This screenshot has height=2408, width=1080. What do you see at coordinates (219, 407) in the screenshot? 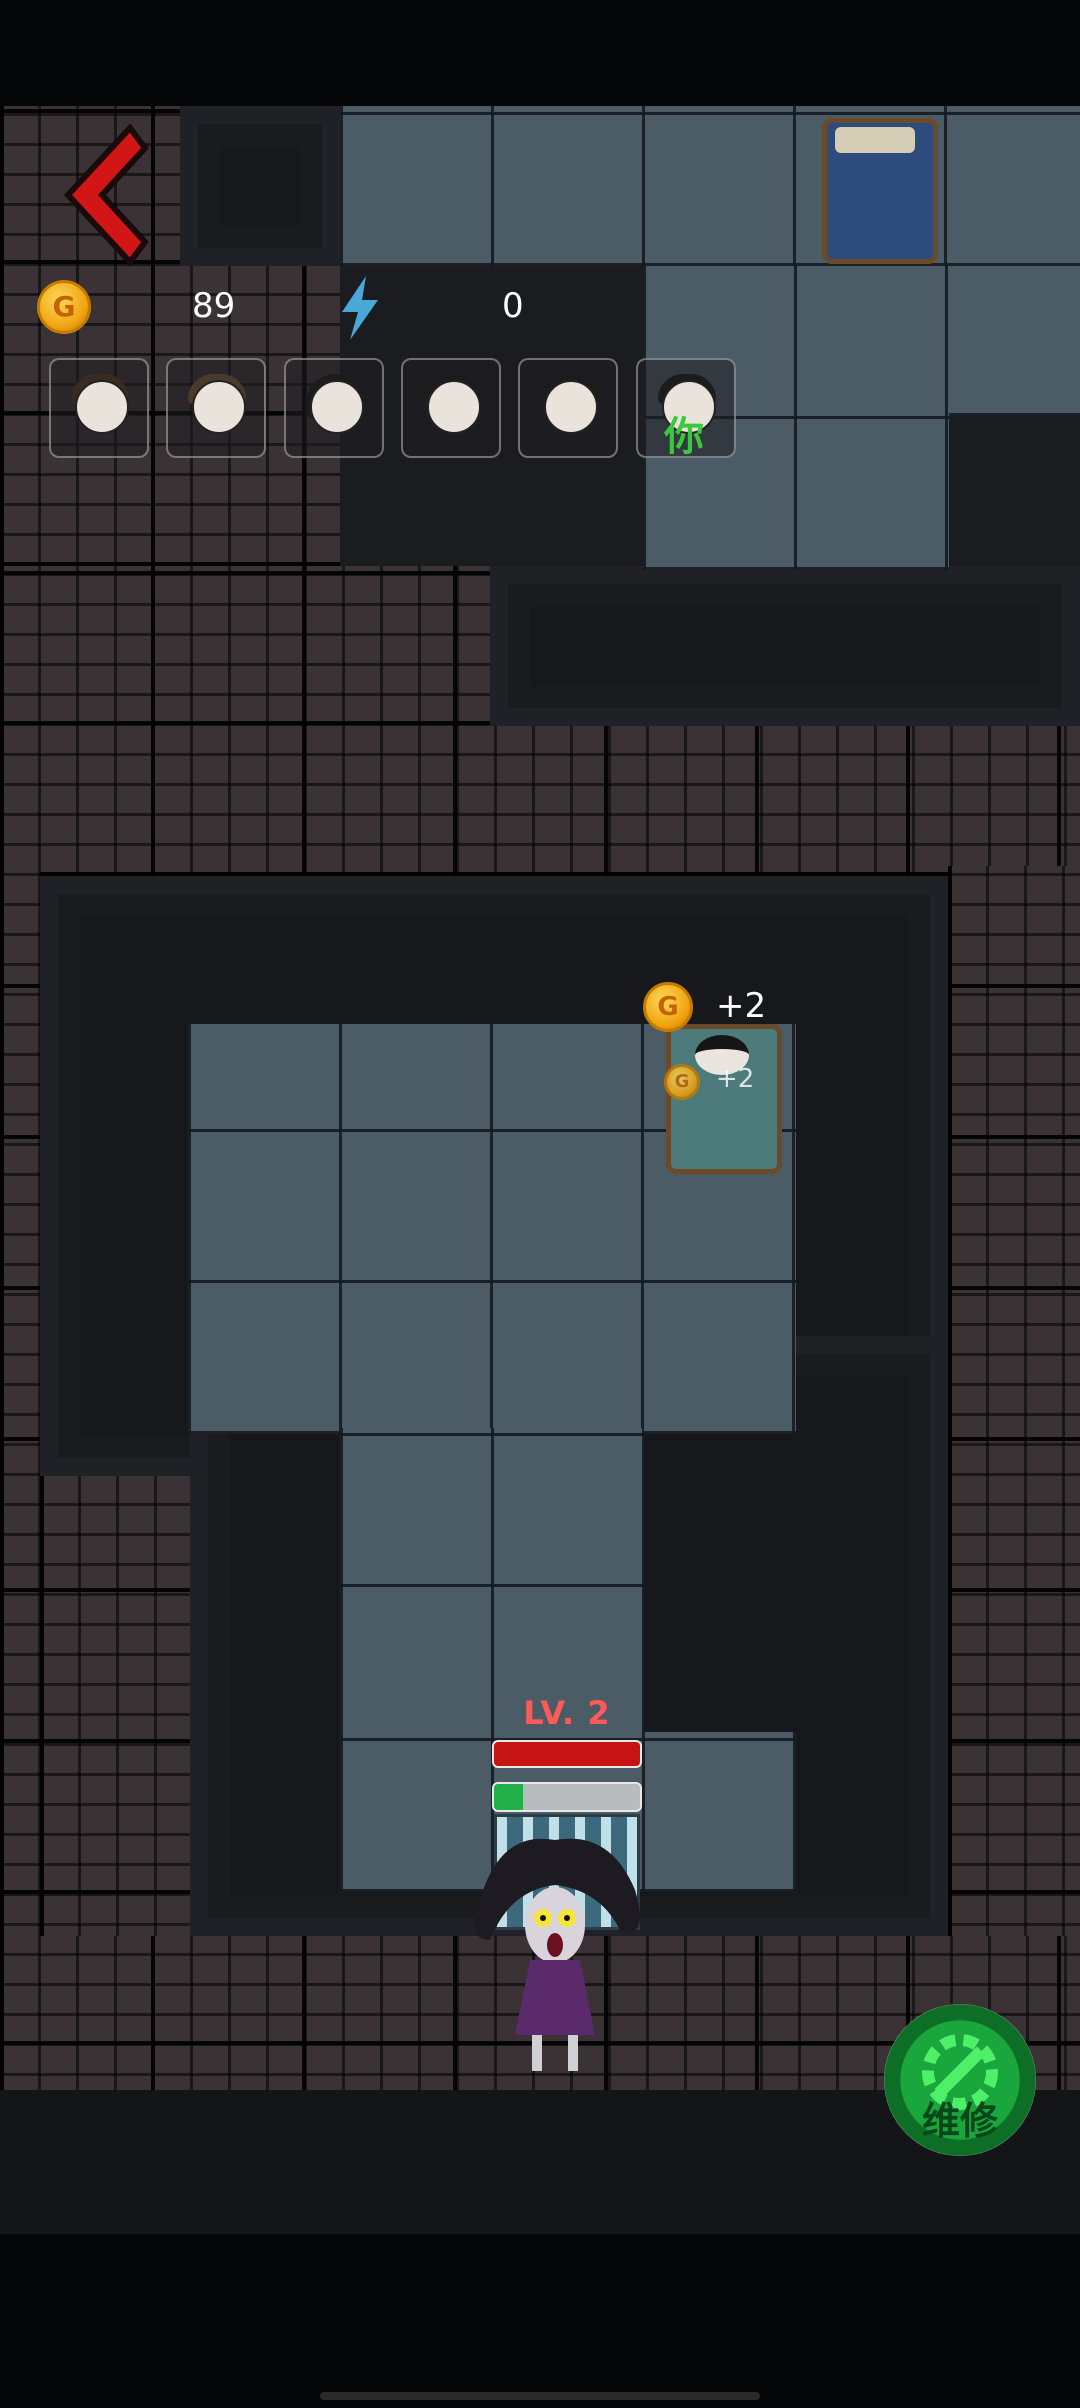
I see `girl-2-avatar` at bounding box center [219, 407].